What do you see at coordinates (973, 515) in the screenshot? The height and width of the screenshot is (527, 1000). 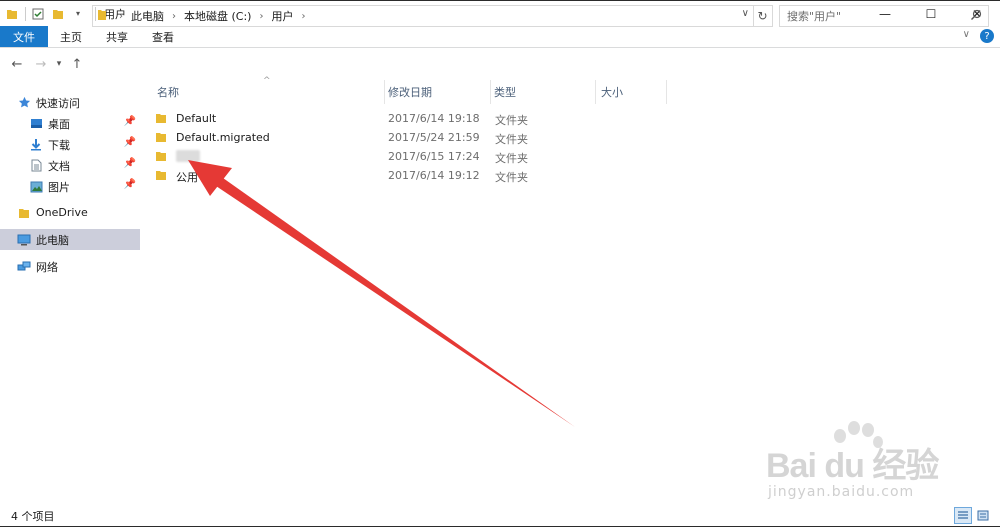 I see `view-switcher` at bounding box center [973, 515].